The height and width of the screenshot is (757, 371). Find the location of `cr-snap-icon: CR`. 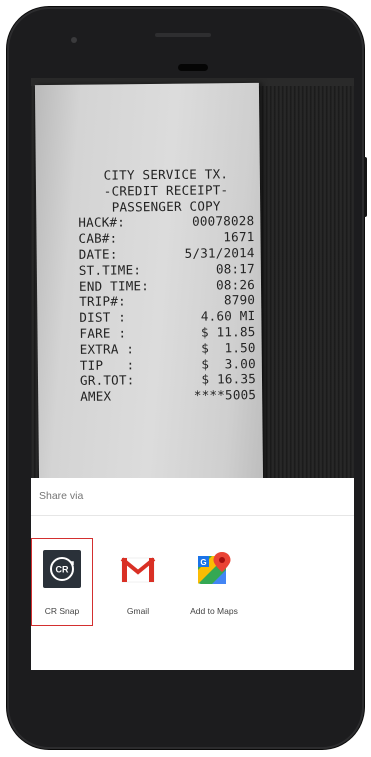

cr-snap-icon: CR is located at coordinates (62, 569).